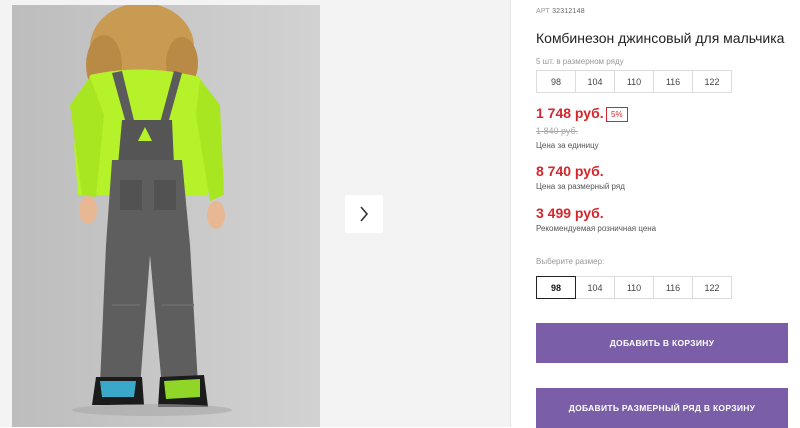  Describe the element at coordinates (673, 81) in the screenshot. I see `pack-size-cell: 116` at that location.